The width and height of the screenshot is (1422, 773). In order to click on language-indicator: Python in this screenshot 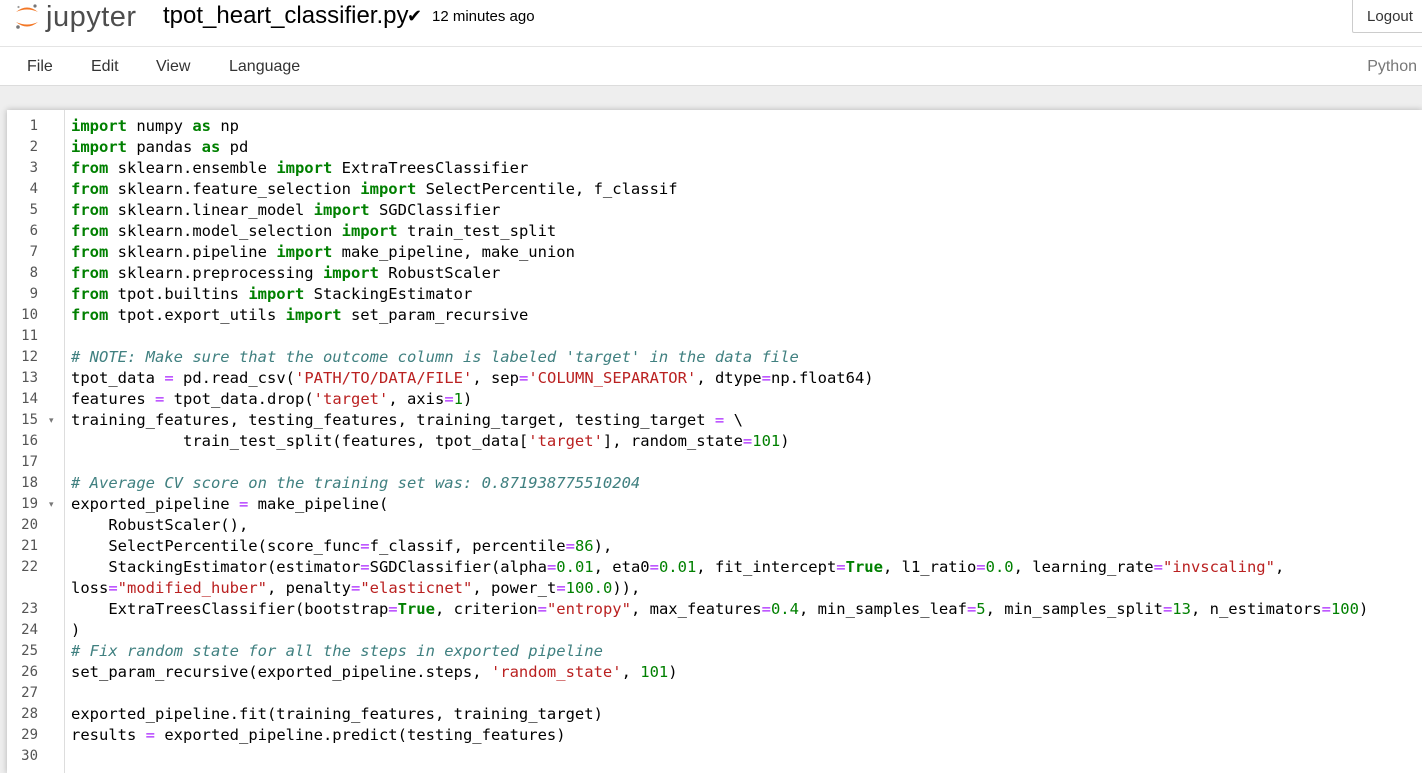, I will do `click(1392, 66)`.